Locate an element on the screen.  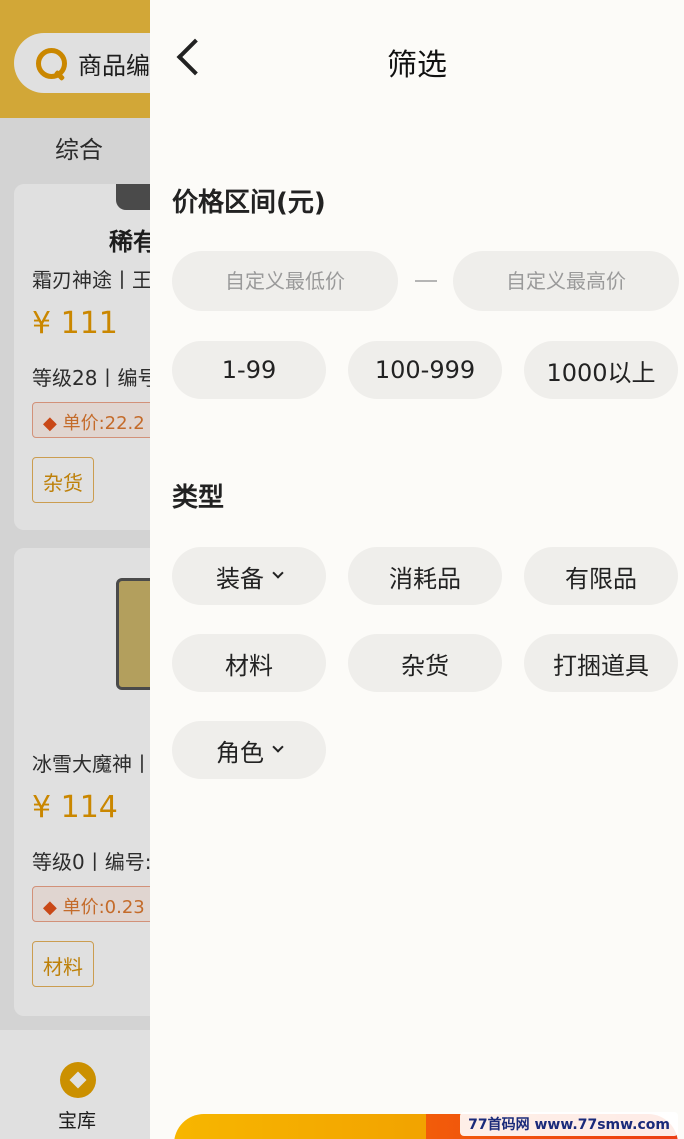
reset-button is located at coordinates (300, 1126).